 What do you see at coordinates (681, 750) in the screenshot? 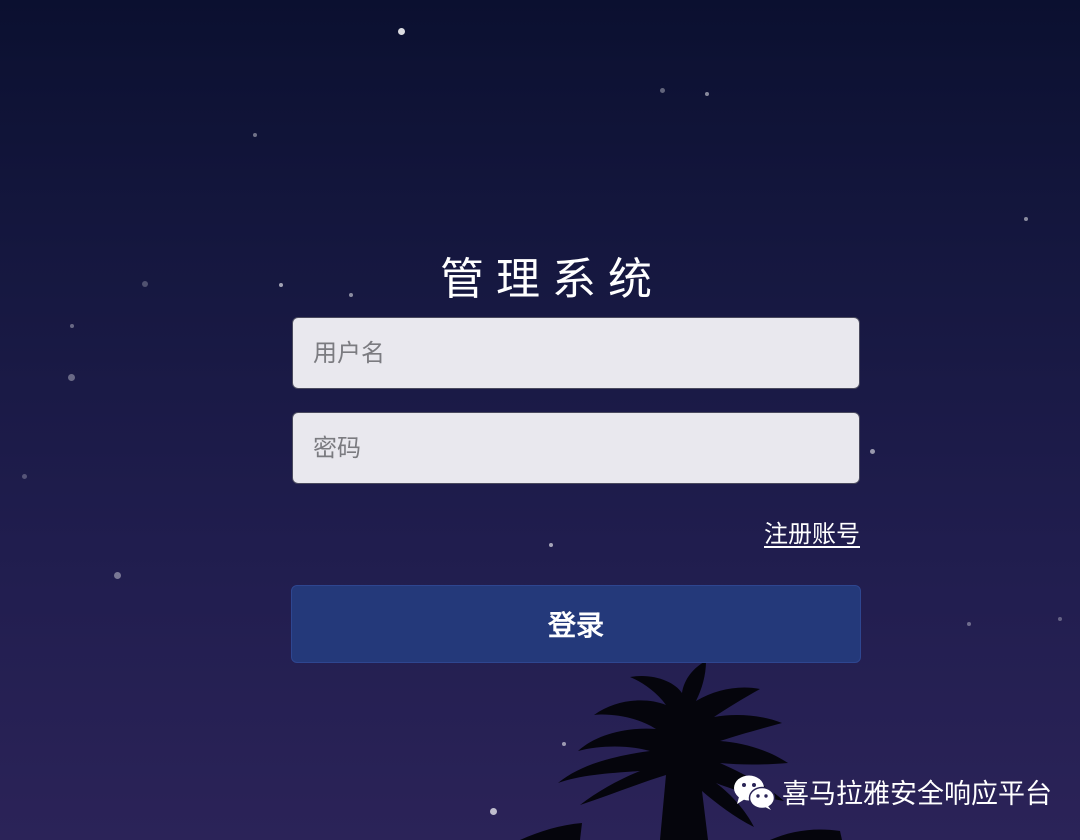
I see `tree-silhouette` at bounding box center [681, 750].